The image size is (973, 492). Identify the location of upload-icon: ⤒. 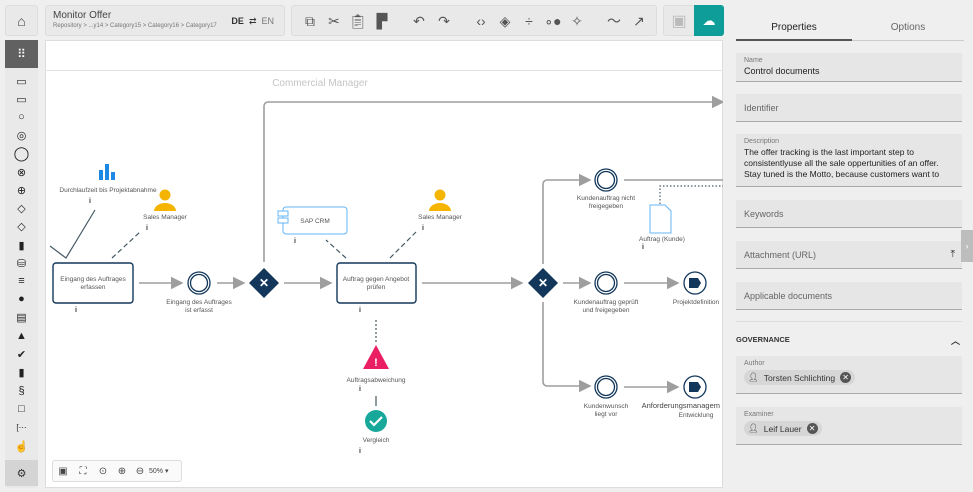
(953, 254).